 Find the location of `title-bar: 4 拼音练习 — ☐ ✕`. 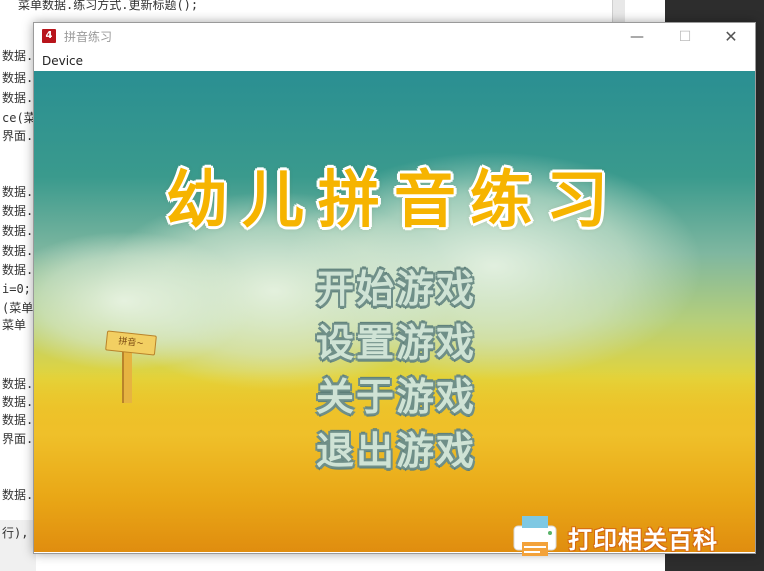

title-bar: 4 拼音练习 — ☐ ✕ is located at coordinates (394, 37).